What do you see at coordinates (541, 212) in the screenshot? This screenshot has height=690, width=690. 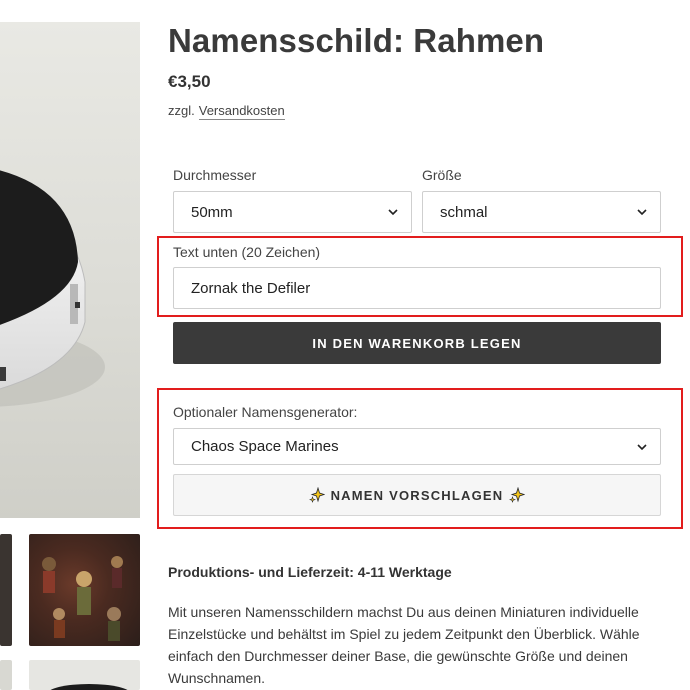 I see `size-select: schmal` at bounding box center [541, 212].